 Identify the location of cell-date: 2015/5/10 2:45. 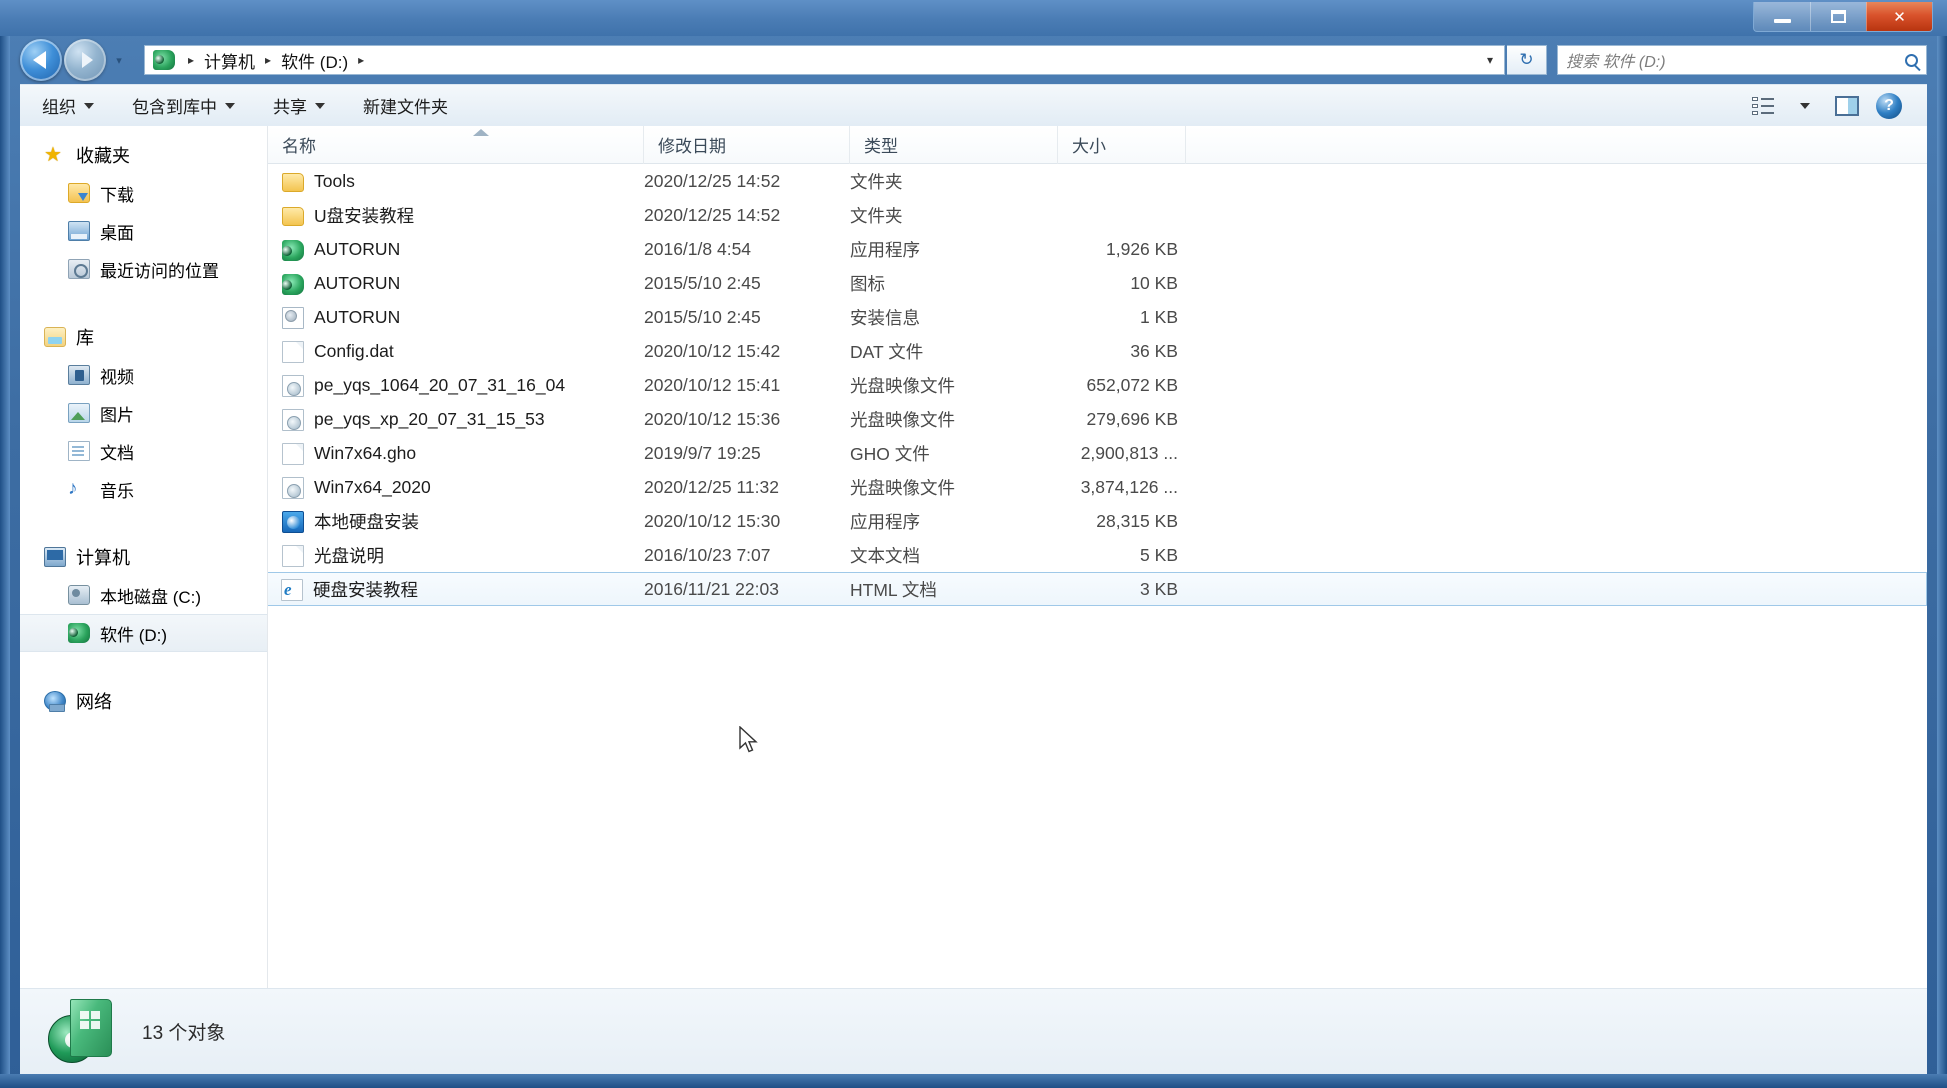
(702, 282).